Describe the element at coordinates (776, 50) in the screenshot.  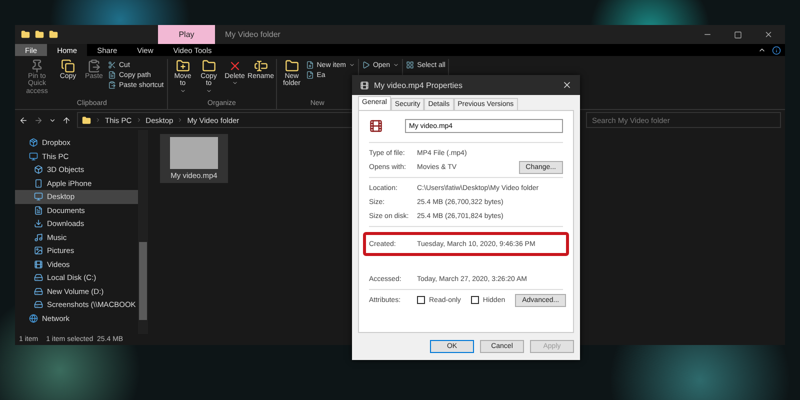
I see `help-icon` at that location.